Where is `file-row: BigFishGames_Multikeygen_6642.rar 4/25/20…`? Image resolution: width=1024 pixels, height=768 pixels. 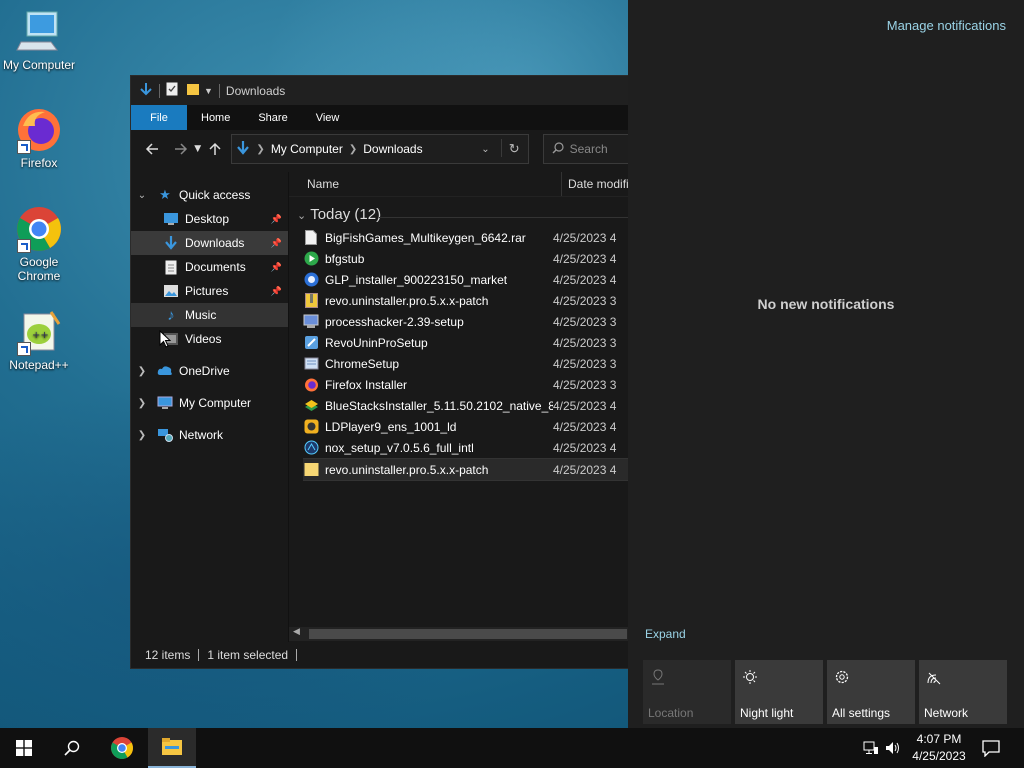 file-row: BigFishGames_Multikeygen_6642.rar 4/25/20… is located at coordinates (466, 237).